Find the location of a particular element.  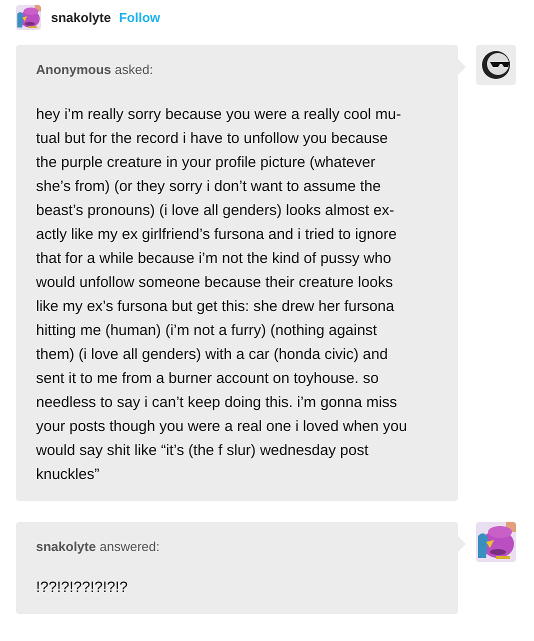

author-name: snakolyte is located at coordinates (66, 546).